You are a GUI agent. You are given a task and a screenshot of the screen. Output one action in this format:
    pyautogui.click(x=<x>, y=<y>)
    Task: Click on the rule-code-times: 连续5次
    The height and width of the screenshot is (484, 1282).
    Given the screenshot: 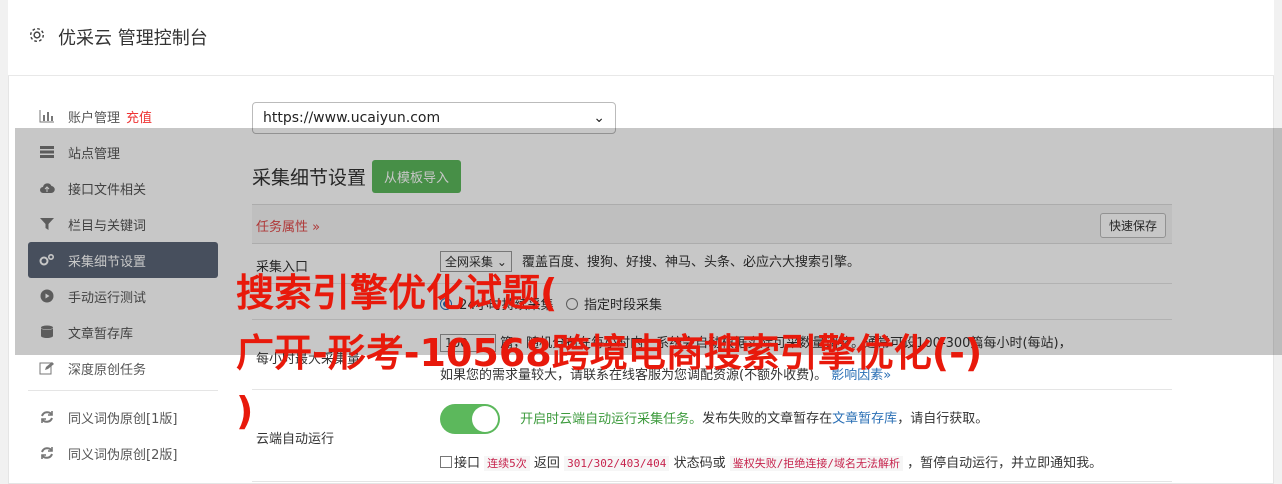 What is the action you would take?
    pyautogui.click(x=507, y=463)
    